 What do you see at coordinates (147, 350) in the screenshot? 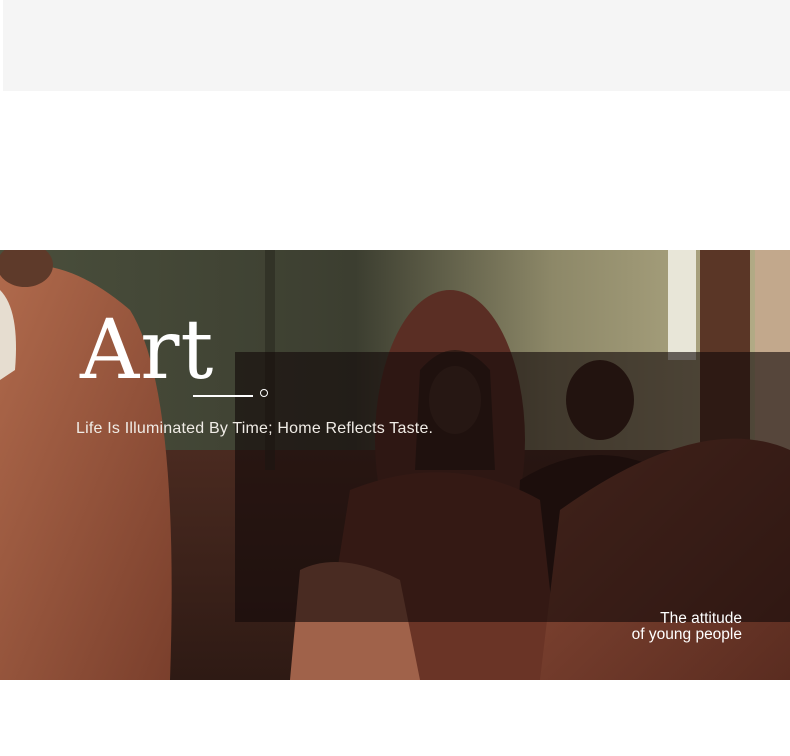
I see `hero-title: Art` at bounding box center [147, 350].